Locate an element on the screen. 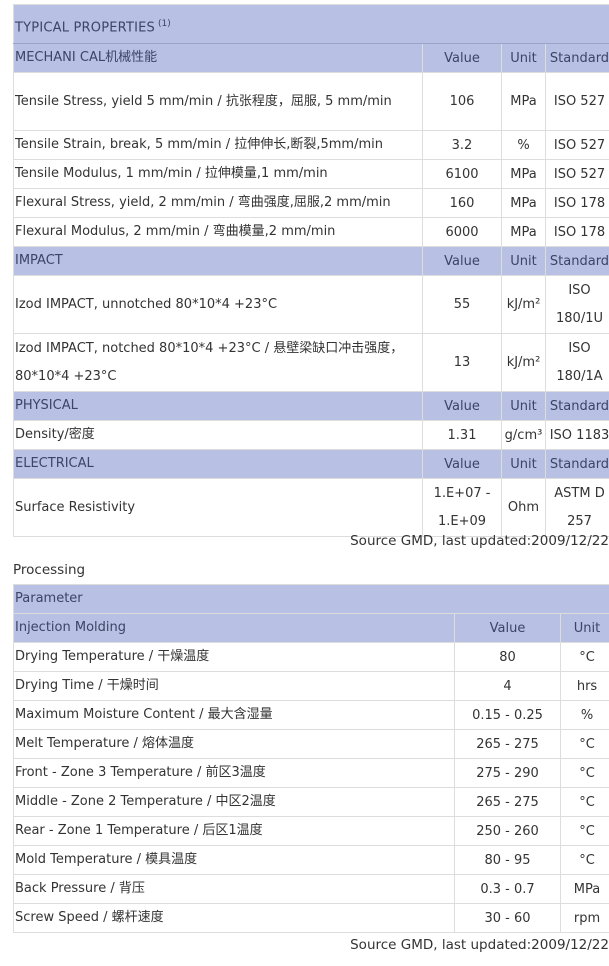  parameter-unit: hrs is located at coordinates (584, 686).